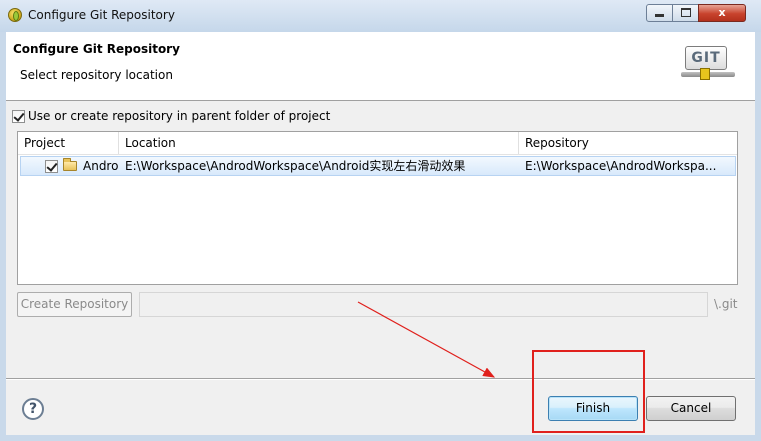 This screenshot has height=441, width=761. I want to click on create-repository-button: Create Repository, so click(74, 304).